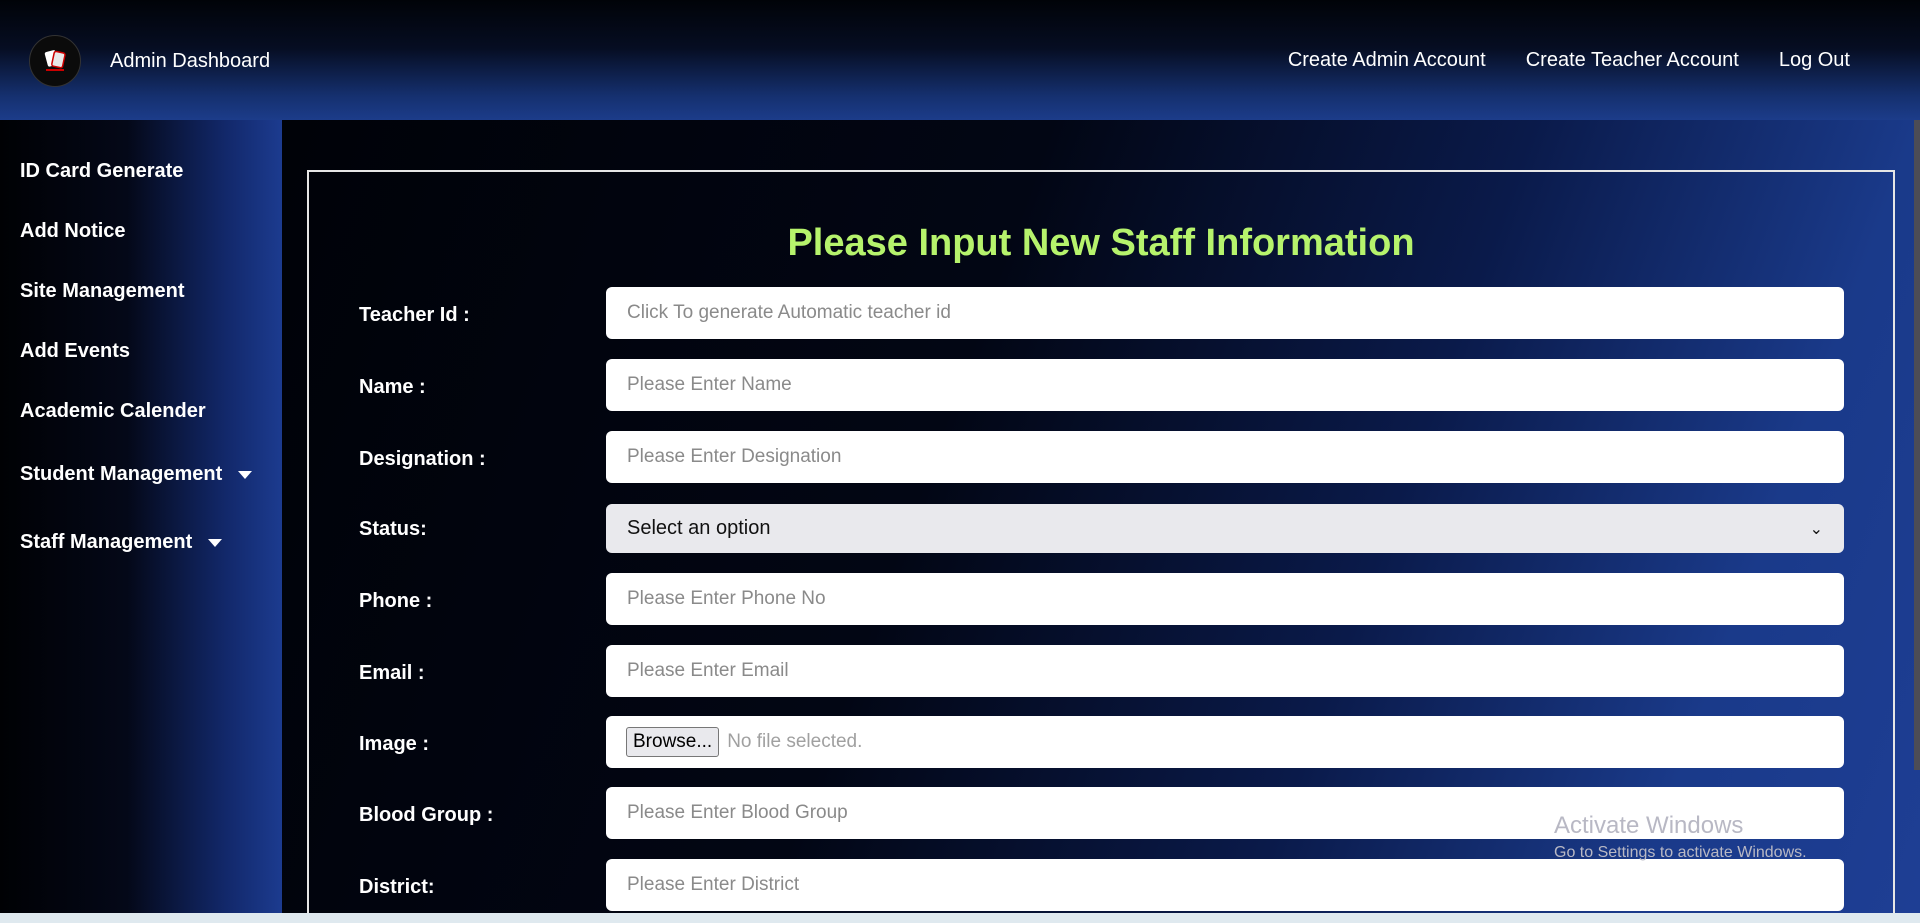 This screenshot has height=923, width=1920. Describe the element at coordinates (1225, 457) in the screenshot. I see `designation-input` at that location.